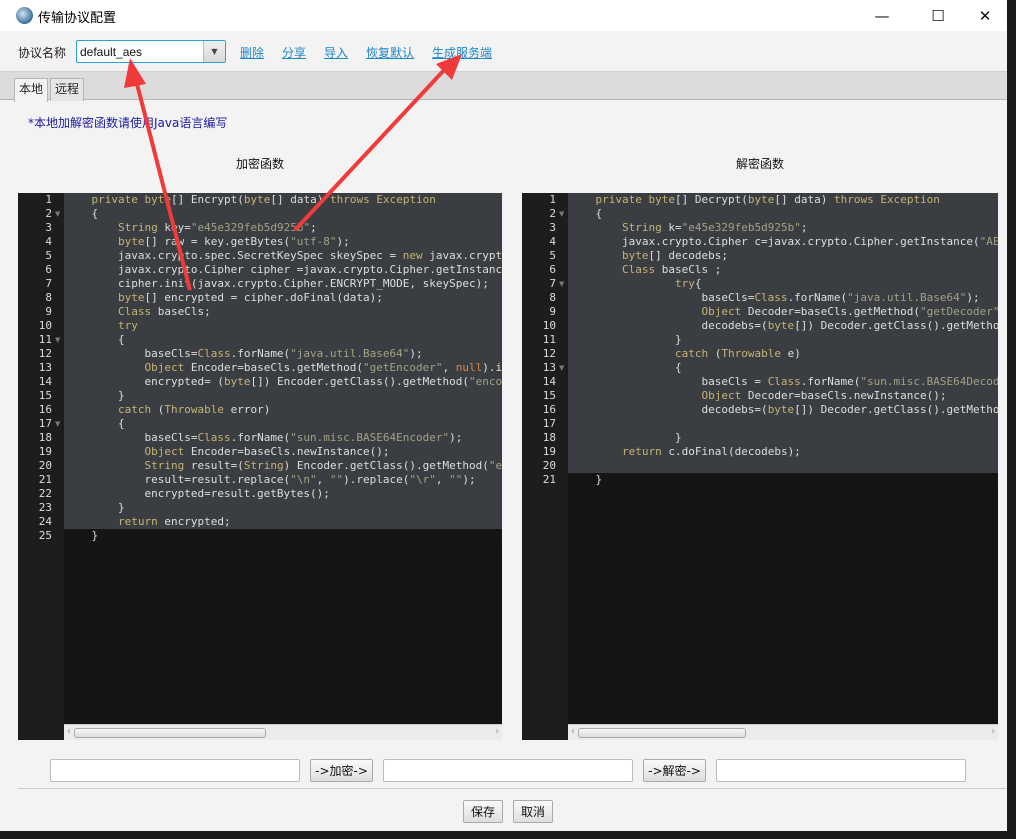 This screenshot has width=1016, height=839. I want to click on decrypt-button: ->解密->, so click(674, 770).